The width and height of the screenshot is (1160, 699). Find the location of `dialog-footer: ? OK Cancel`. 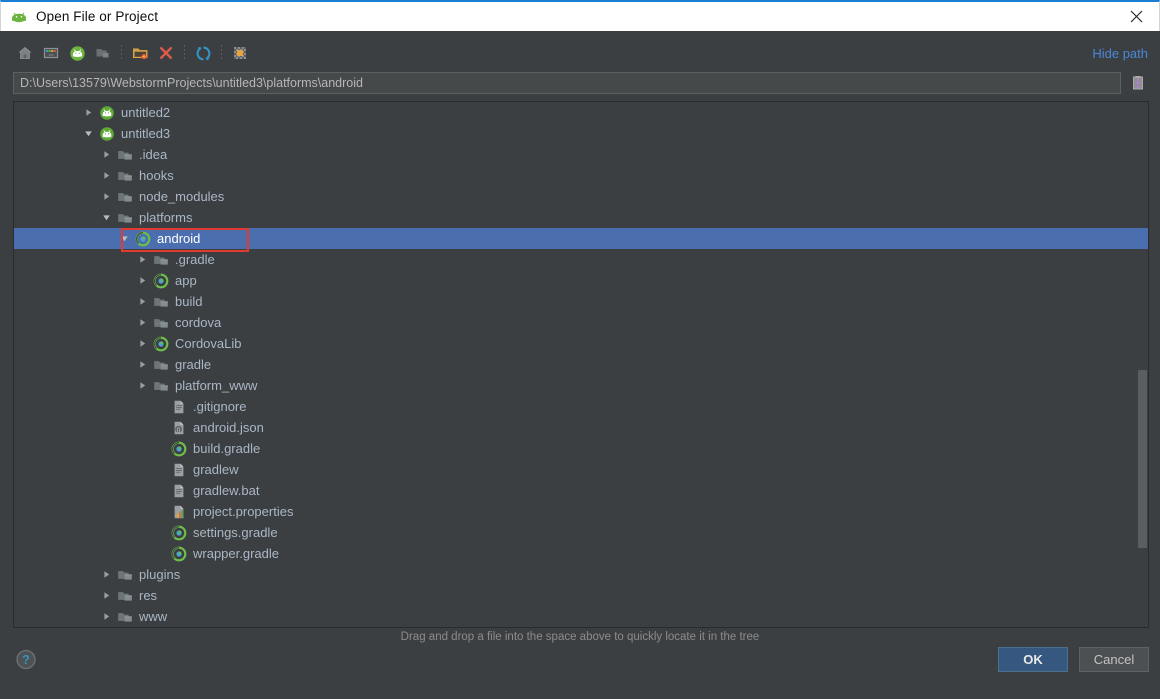

dialog-footer: ? OK Cancel is located at coordinates (580, 671).